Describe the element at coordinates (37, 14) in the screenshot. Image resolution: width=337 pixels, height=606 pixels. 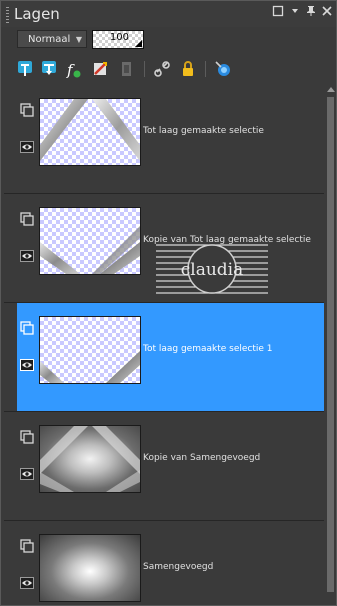
I see `panel-title: Lagen` at that location.